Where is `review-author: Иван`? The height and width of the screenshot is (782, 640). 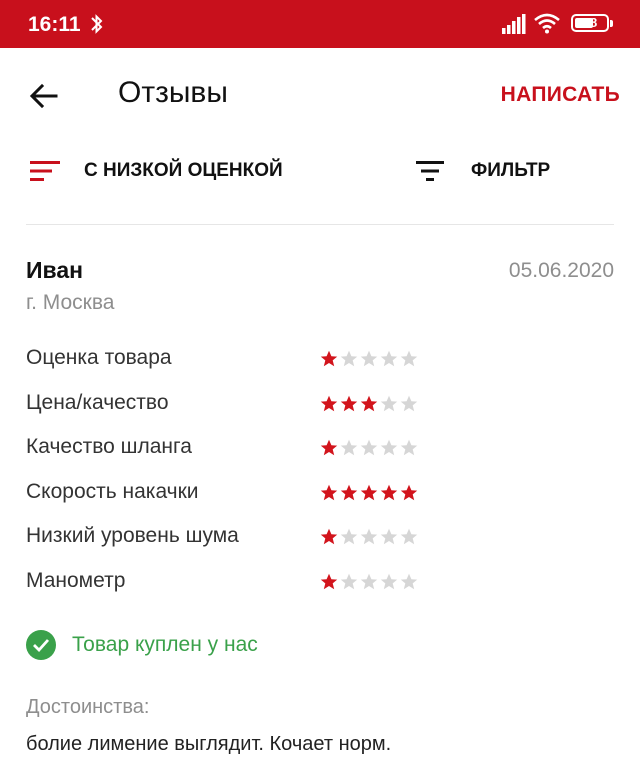
review-author: Иван is located at coordinates (55, 270).